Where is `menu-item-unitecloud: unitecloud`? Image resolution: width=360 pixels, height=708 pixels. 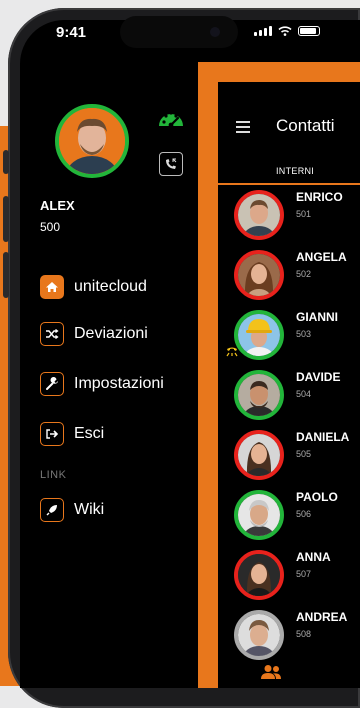
menu-item-unitecloud: unitecloud is located at coordinates (93, 287).